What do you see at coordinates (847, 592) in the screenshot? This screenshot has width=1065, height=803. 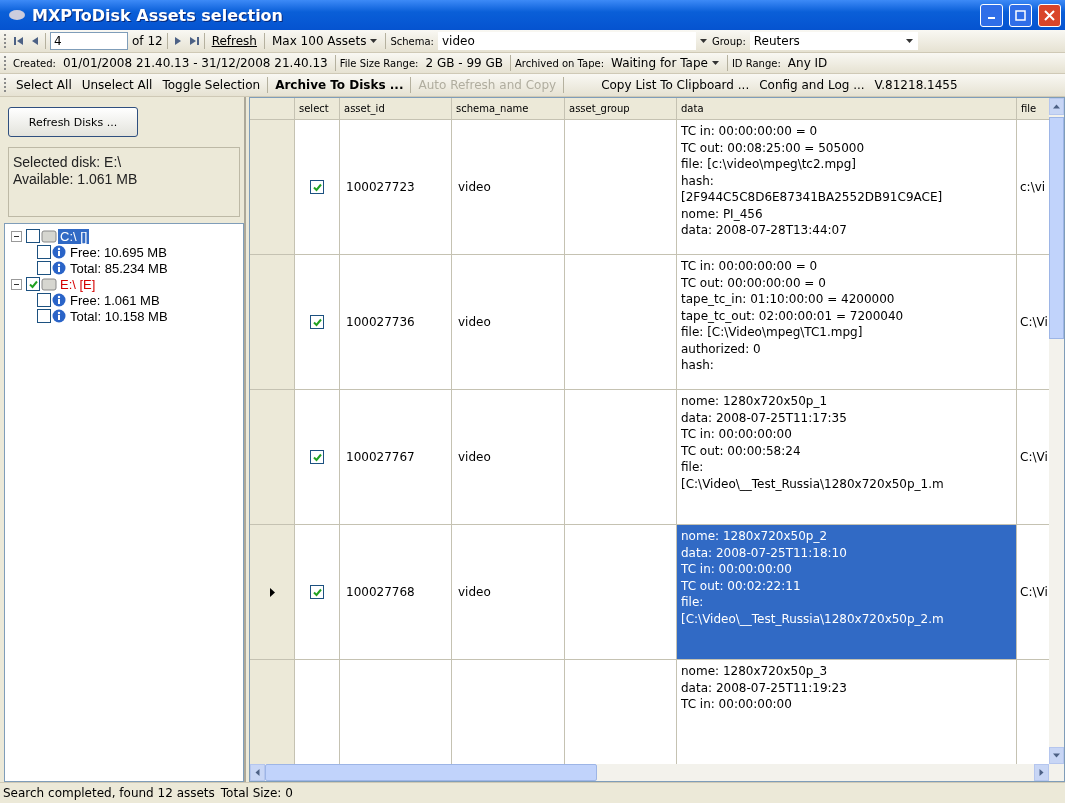 I see `data-cell: nome: 1280x720x50p_2 data: 2008-07-25T11:18:10 TC in: 00:00:00:00 TC out: 00:02:22:11 file: [C:\Video\__Test_Russia\1280x720x50p_2.m` at bounding box center [847, 592].